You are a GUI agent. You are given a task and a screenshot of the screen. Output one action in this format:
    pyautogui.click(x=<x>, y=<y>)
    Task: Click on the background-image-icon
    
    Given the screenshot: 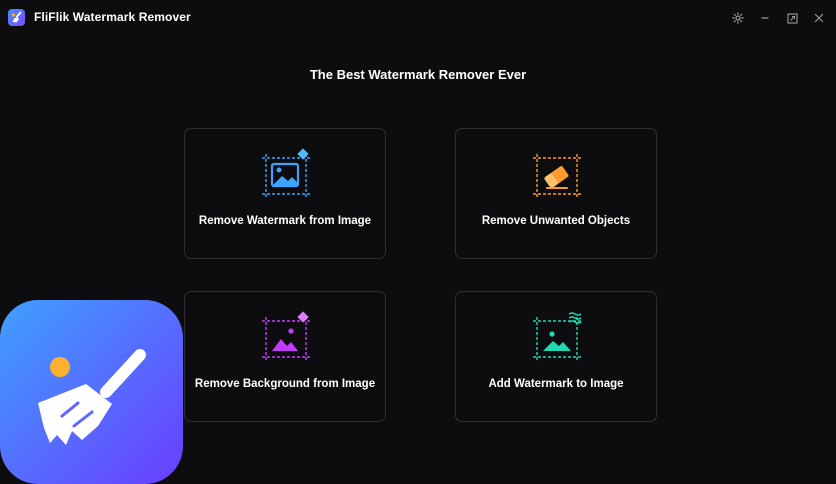 What is the action you would take?
    pyautogui.click(x=286, y=339)
    